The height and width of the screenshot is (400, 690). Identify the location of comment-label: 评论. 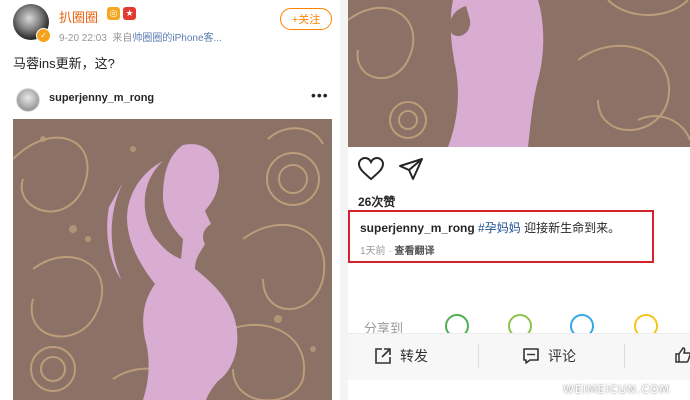
(562, 356).